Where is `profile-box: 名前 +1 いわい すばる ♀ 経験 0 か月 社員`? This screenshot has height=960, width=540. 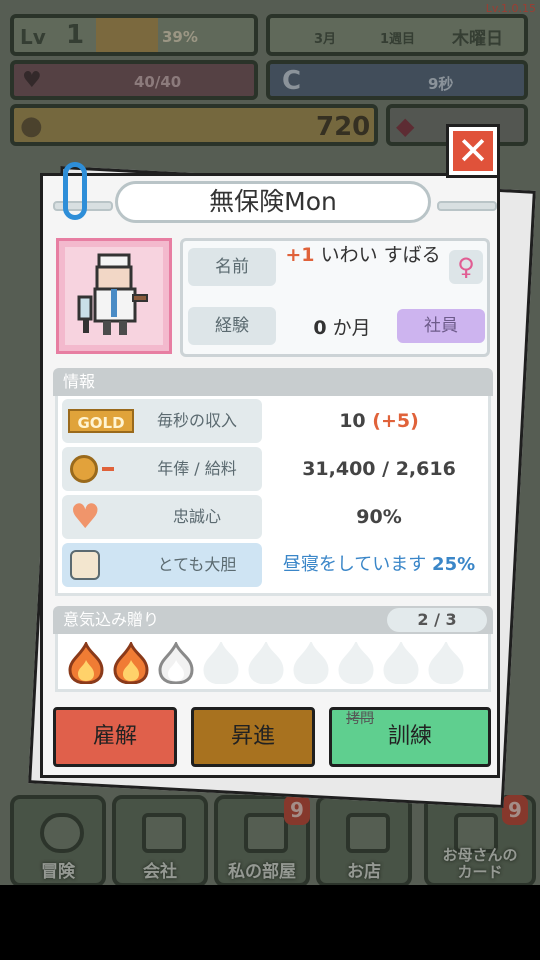 profile-box: 名前 +1 いわい すばる ♀ 経験 0 か月 社員 is located at coordinates (335, 297).